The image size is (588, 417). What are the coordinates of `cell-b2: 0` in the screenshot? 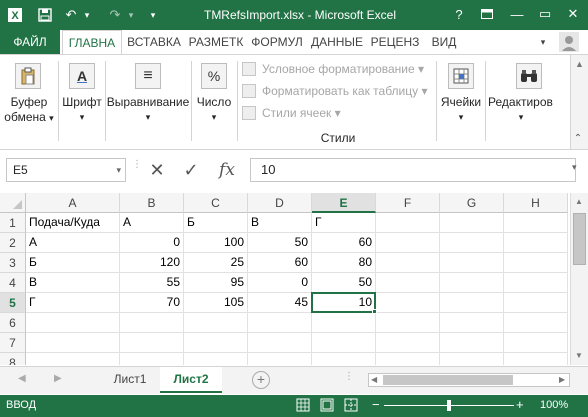 It's located at (152, 243).